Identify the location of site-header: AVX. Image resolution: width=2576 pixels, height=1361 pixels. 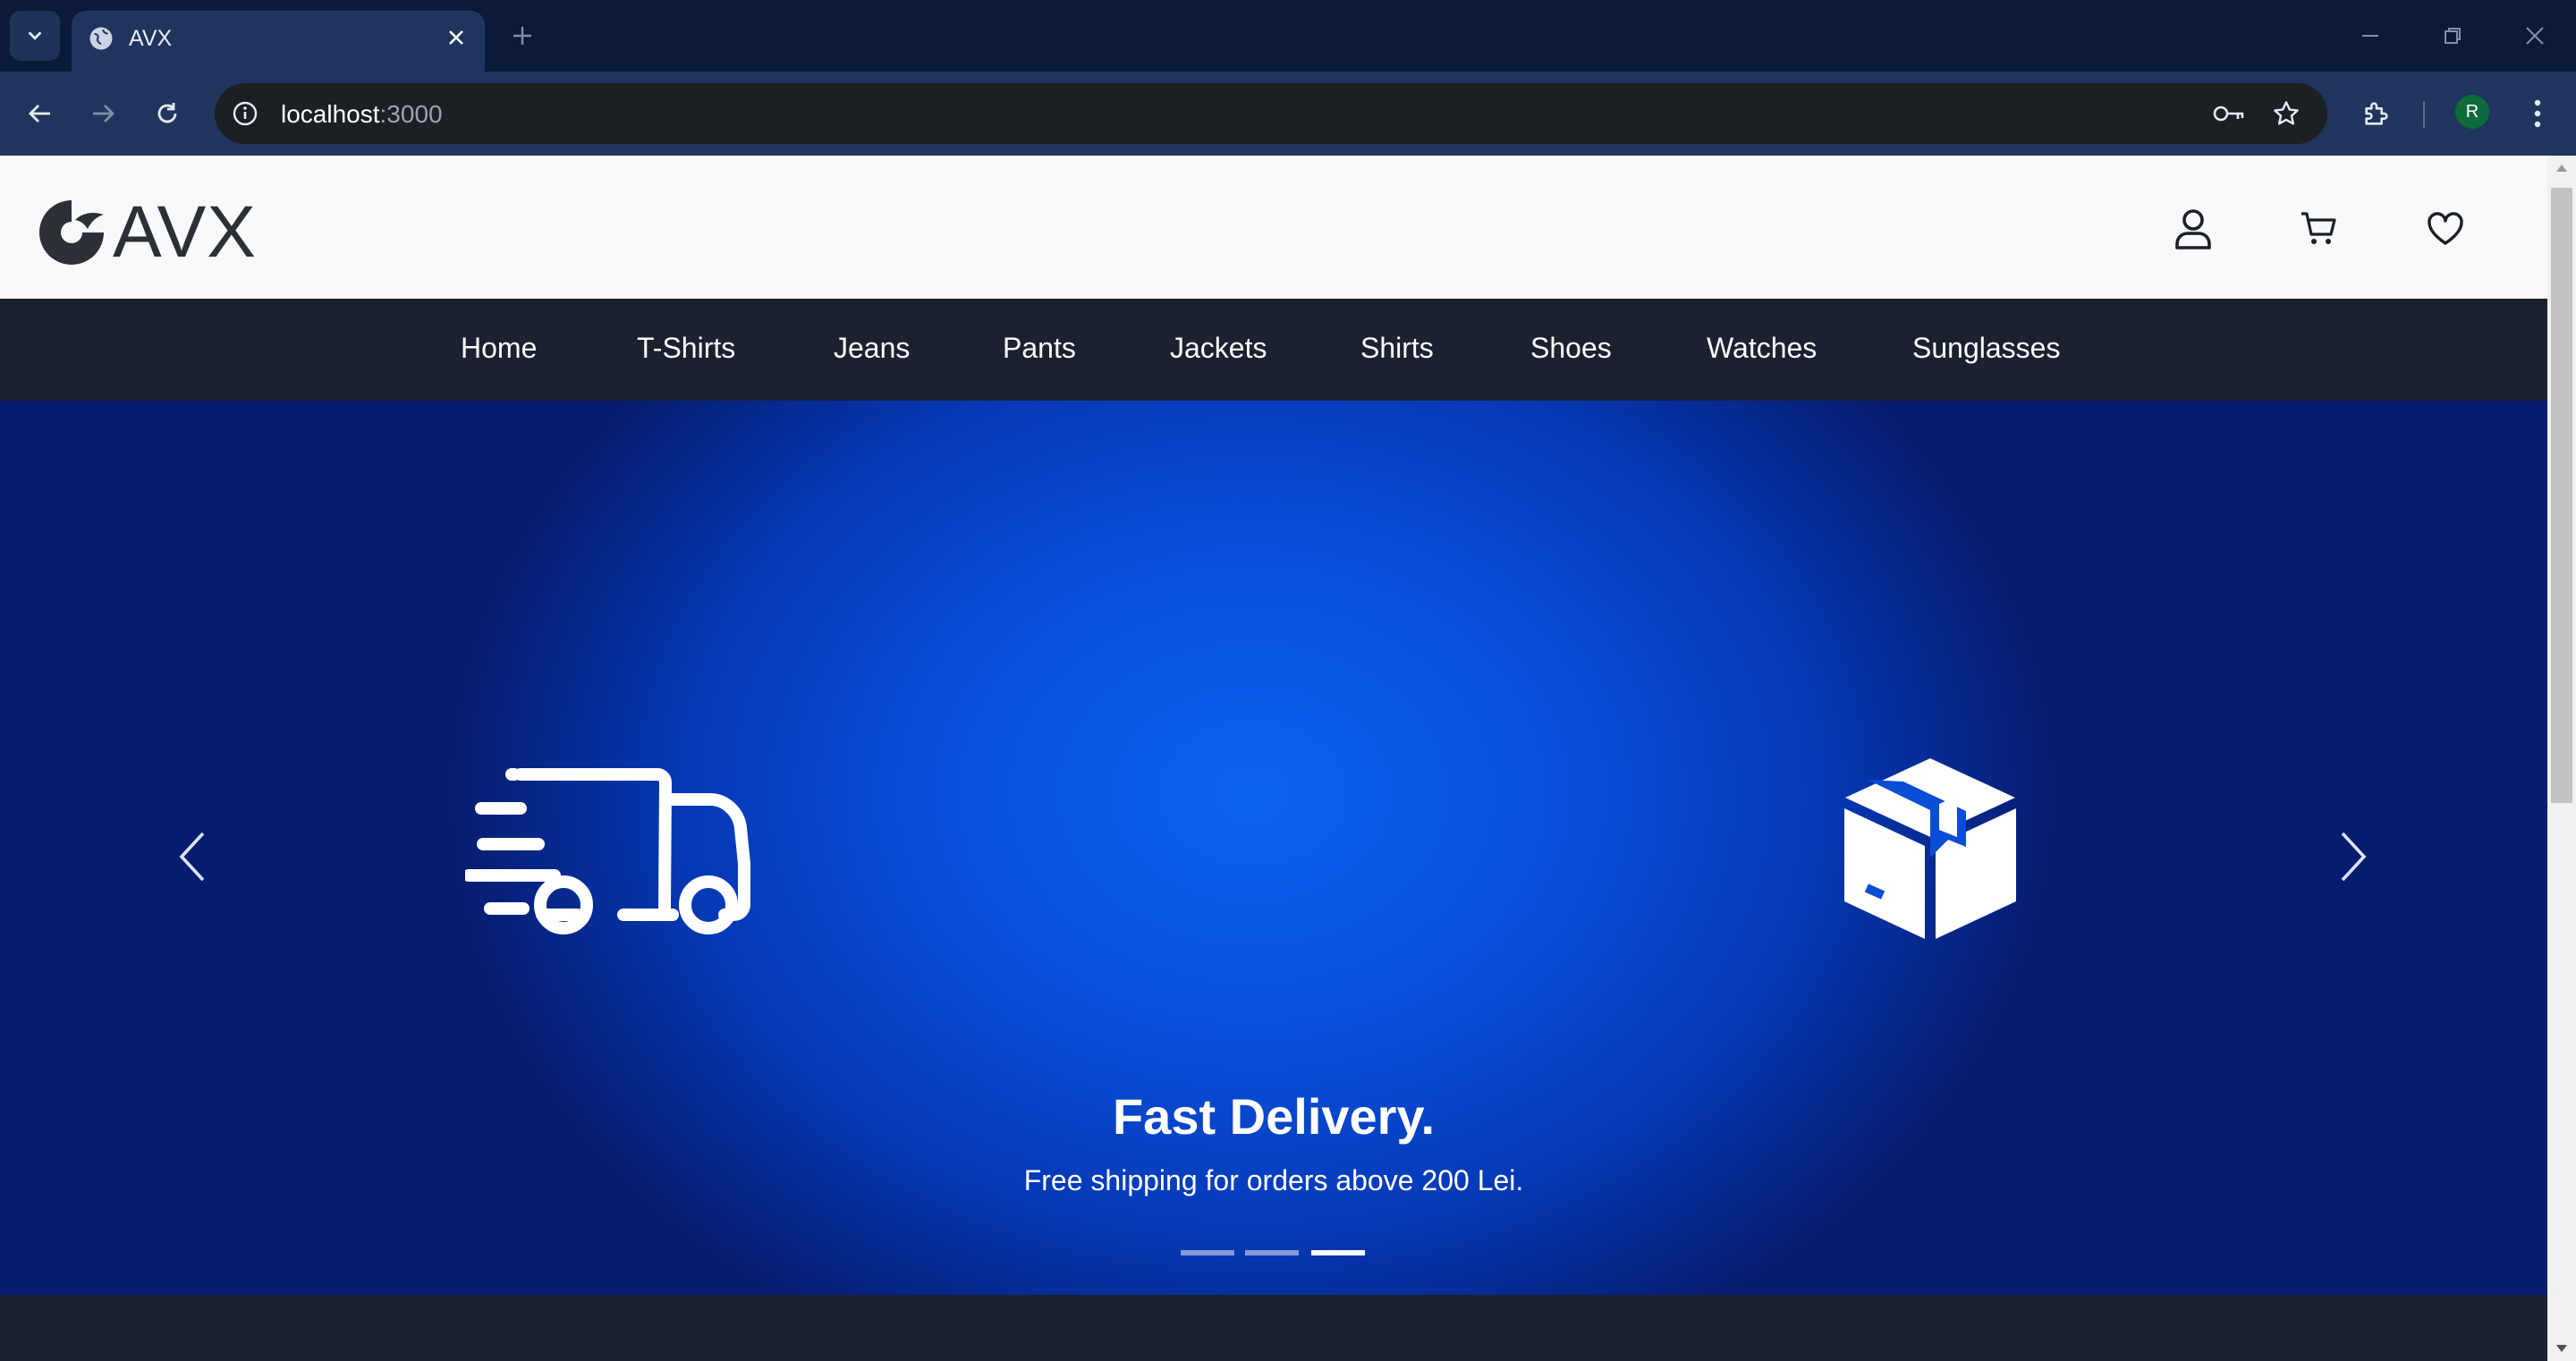
(1273, 227).